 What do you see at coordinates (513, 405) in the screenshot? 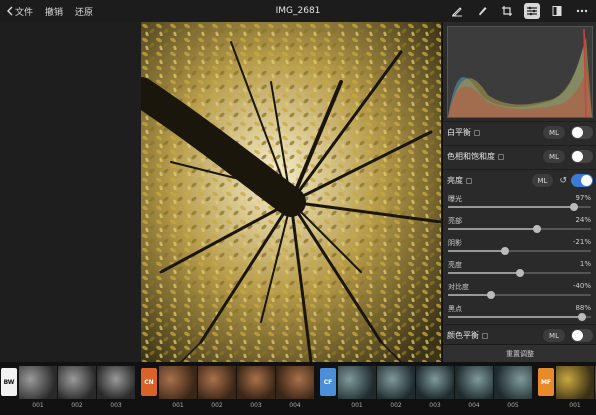
I see `filter-label: 005` at bounding box center [513, 405].